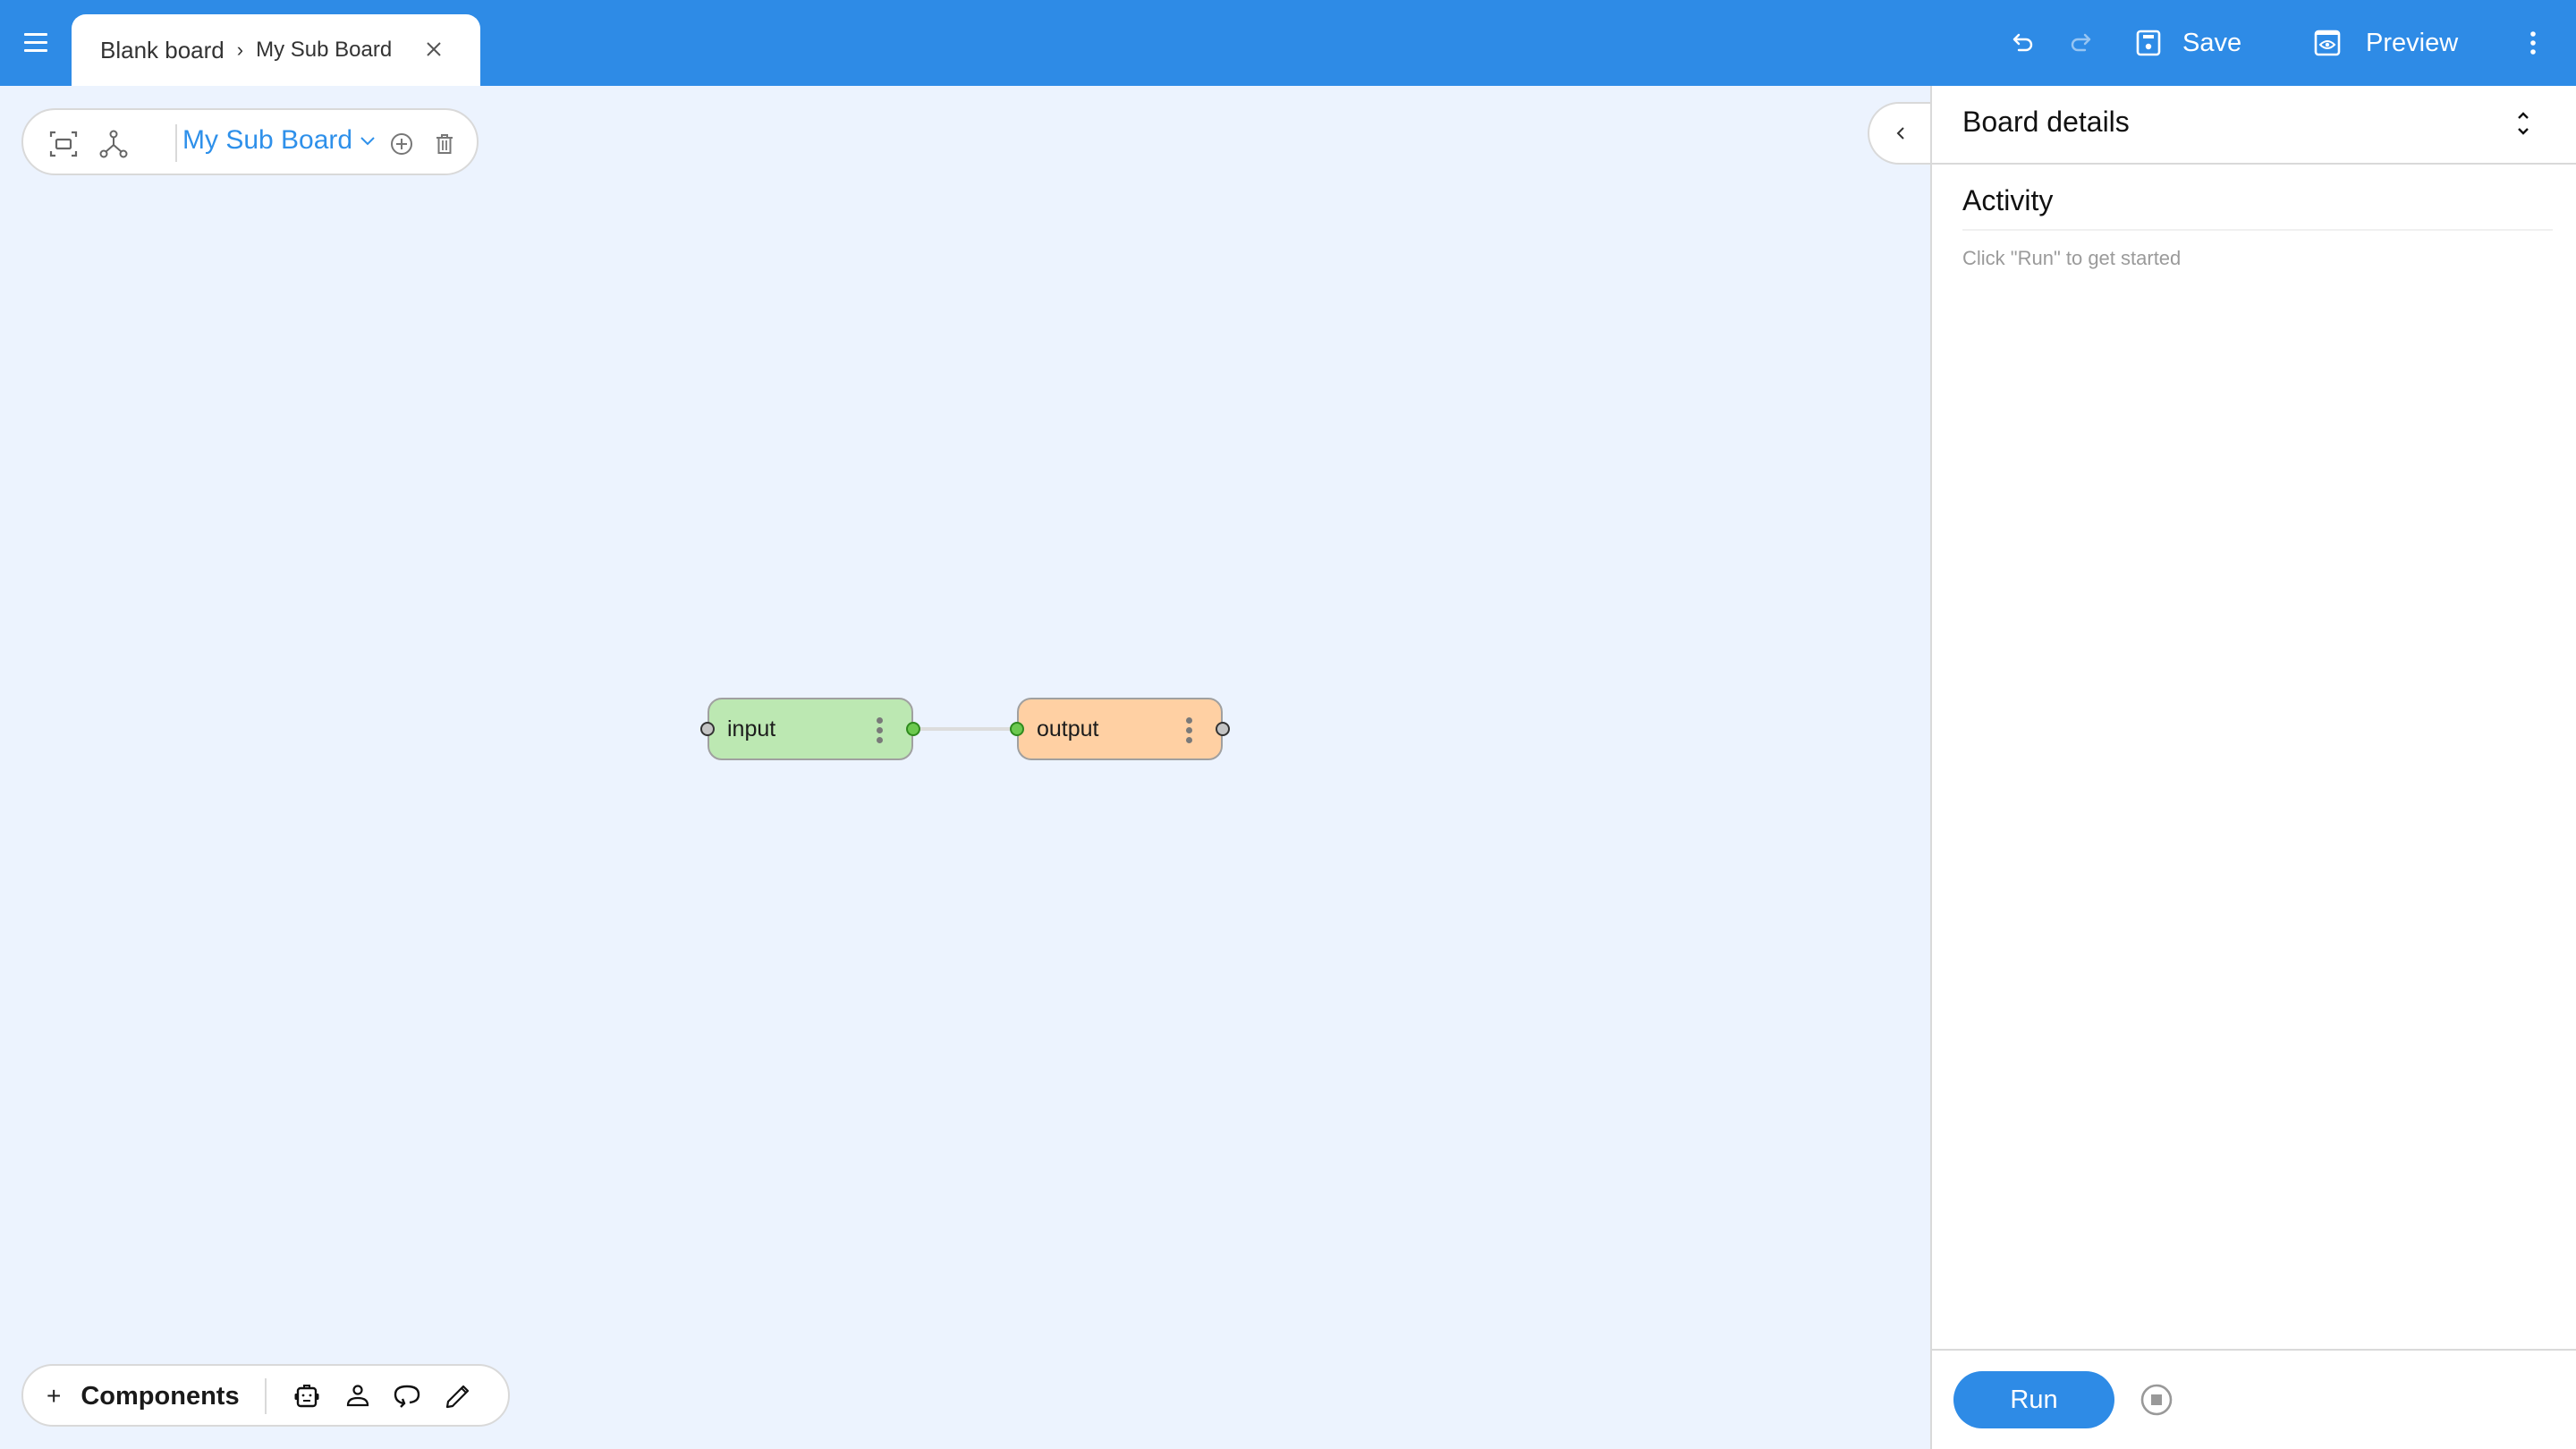  I want to click on hamburger-menu-icon, so click(35, 34).